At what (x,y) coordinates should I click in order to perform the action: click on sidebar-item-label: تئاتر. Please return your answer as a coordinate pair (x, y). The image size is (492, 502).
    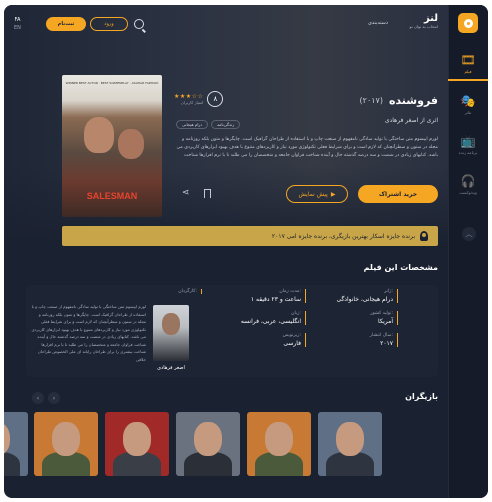
    Looking at the image, I should click on (468, 112).